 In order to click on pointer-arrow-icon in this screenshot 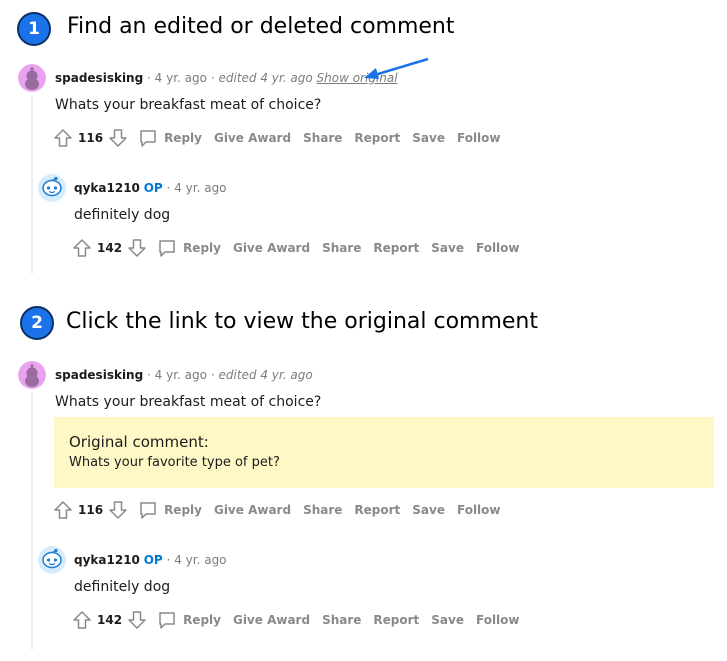, I will do `click(396, 68)`.